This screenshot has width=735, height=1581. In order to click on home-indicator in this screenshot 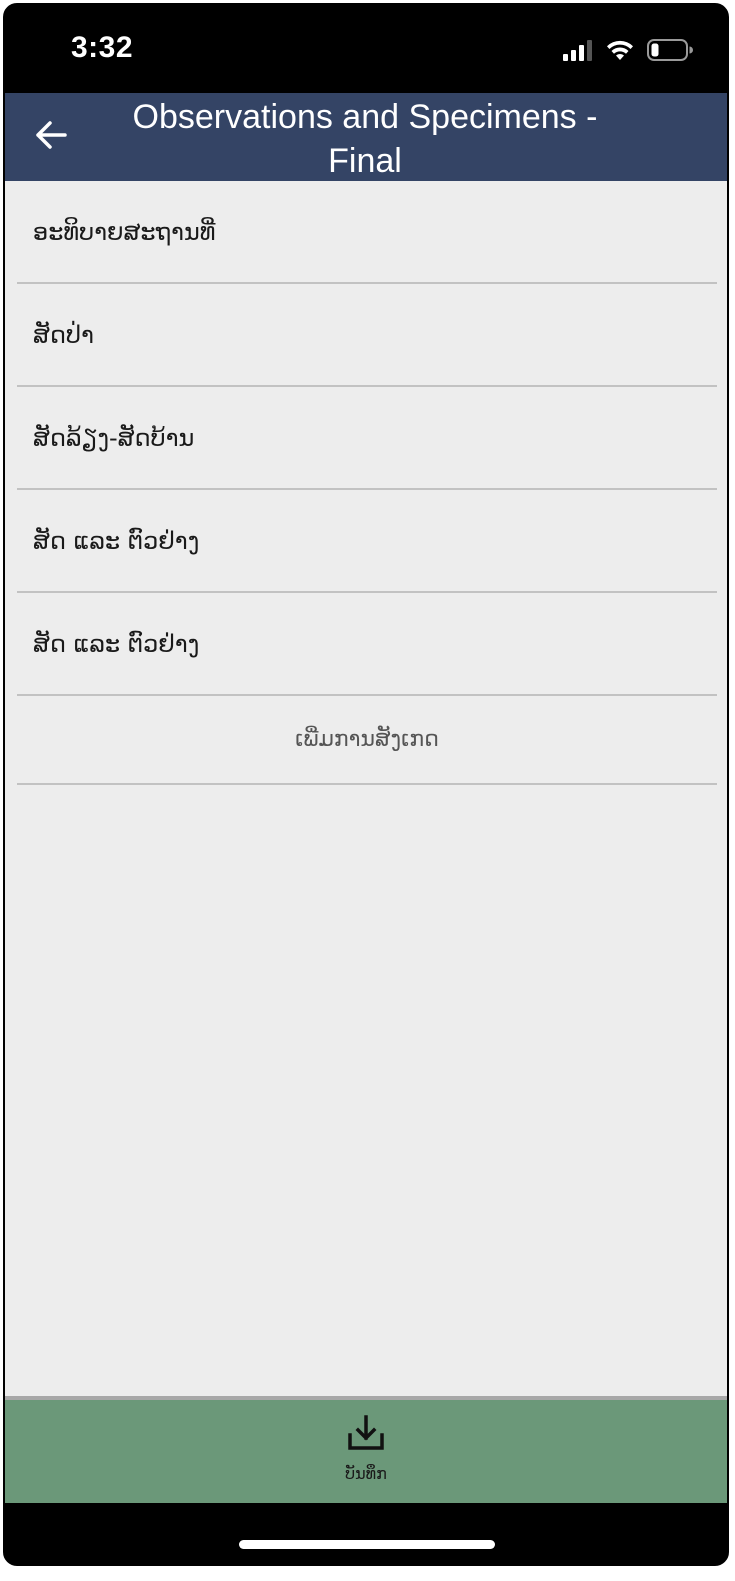, I will do `click(367, 1544)`.